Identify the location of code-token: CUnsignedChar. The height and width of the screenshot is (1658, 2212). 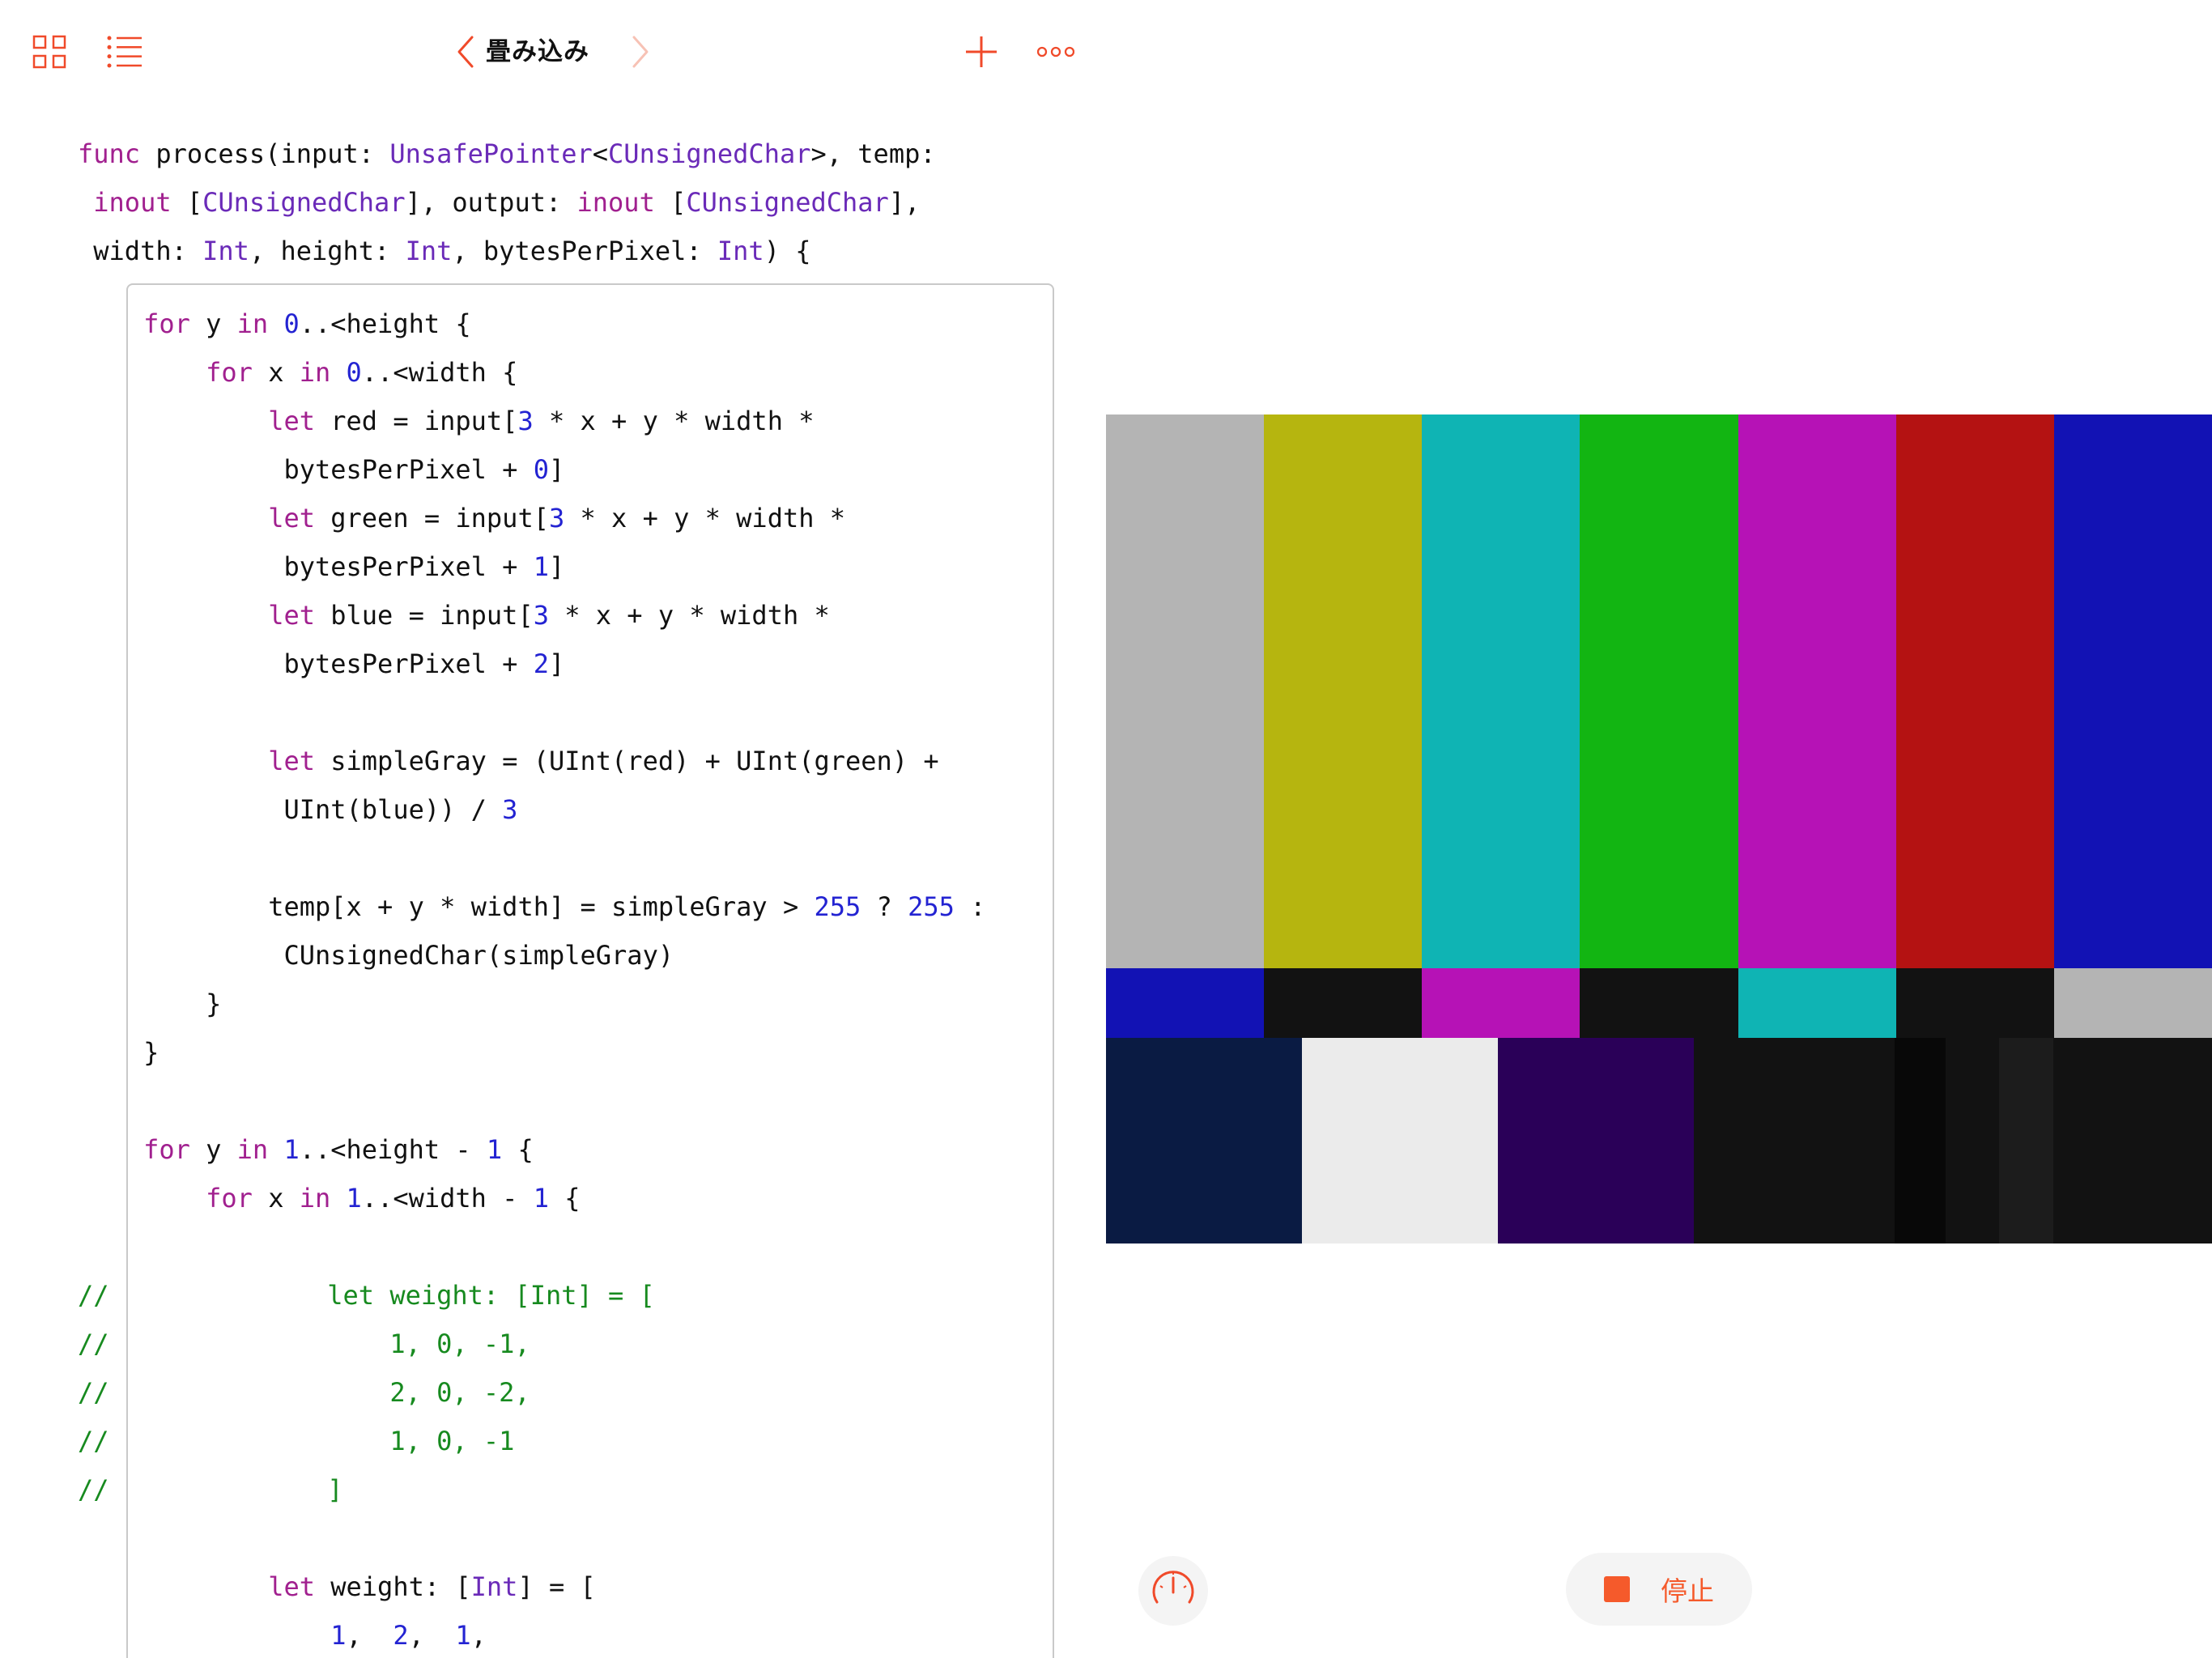
(787, 202).